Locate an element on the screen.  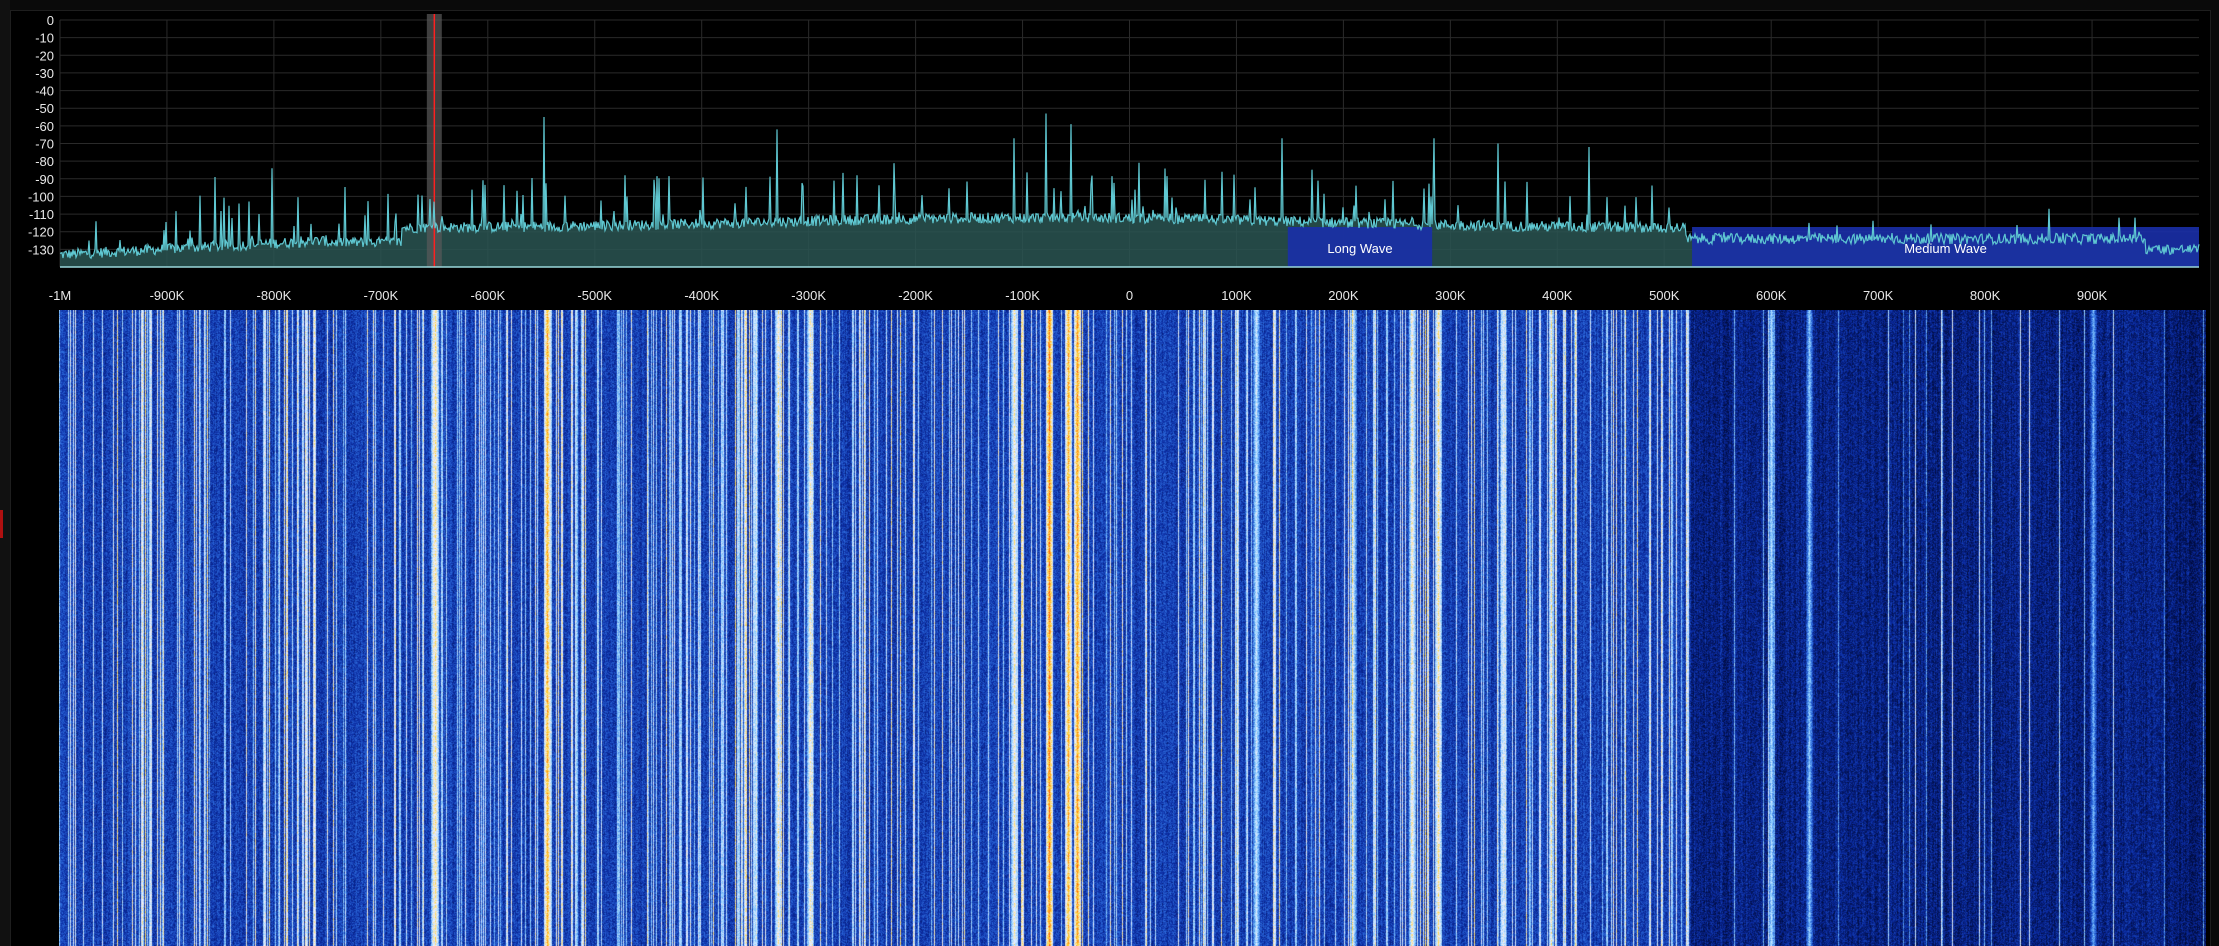
freq-tick-label: -900K is located at coordinates (167, 295).